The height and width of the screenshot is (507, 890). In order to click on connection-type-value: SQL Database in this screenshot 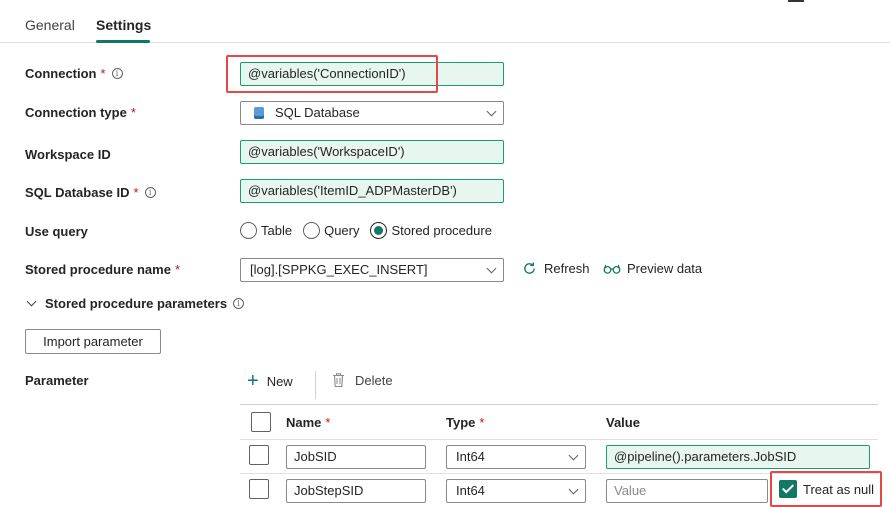, I will do `click(317, 112)`.